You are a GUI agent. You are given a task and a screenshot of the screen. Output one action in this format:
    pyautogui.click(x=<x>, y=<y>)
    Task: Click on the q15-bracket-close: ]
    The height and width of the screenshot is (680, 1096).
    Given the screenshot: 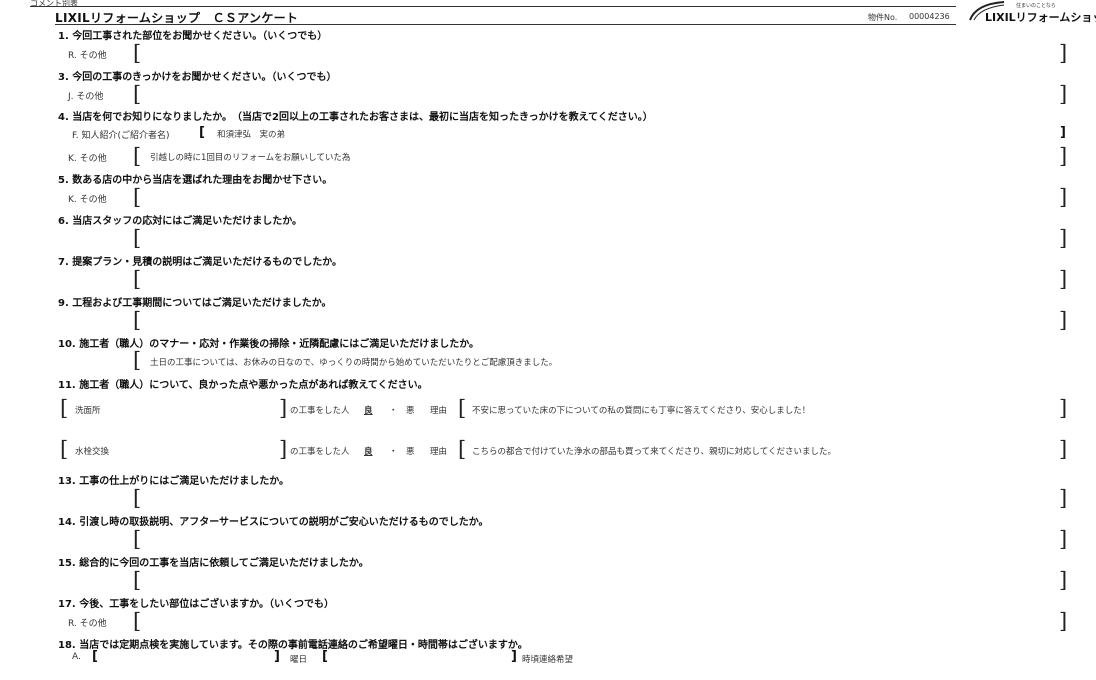 What is the action you would take?
    pyautogui.click(x=1063, y=580)
    